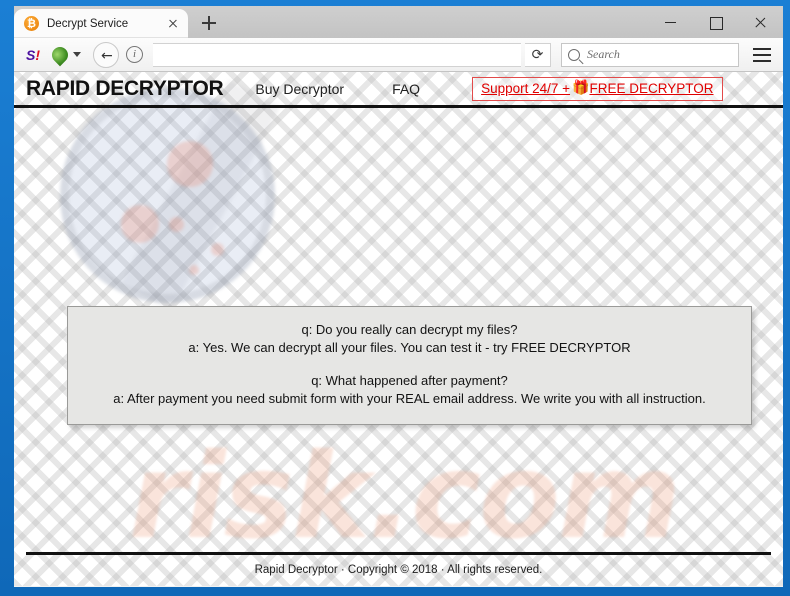  I want to click on search-icon, so click(574, 54).